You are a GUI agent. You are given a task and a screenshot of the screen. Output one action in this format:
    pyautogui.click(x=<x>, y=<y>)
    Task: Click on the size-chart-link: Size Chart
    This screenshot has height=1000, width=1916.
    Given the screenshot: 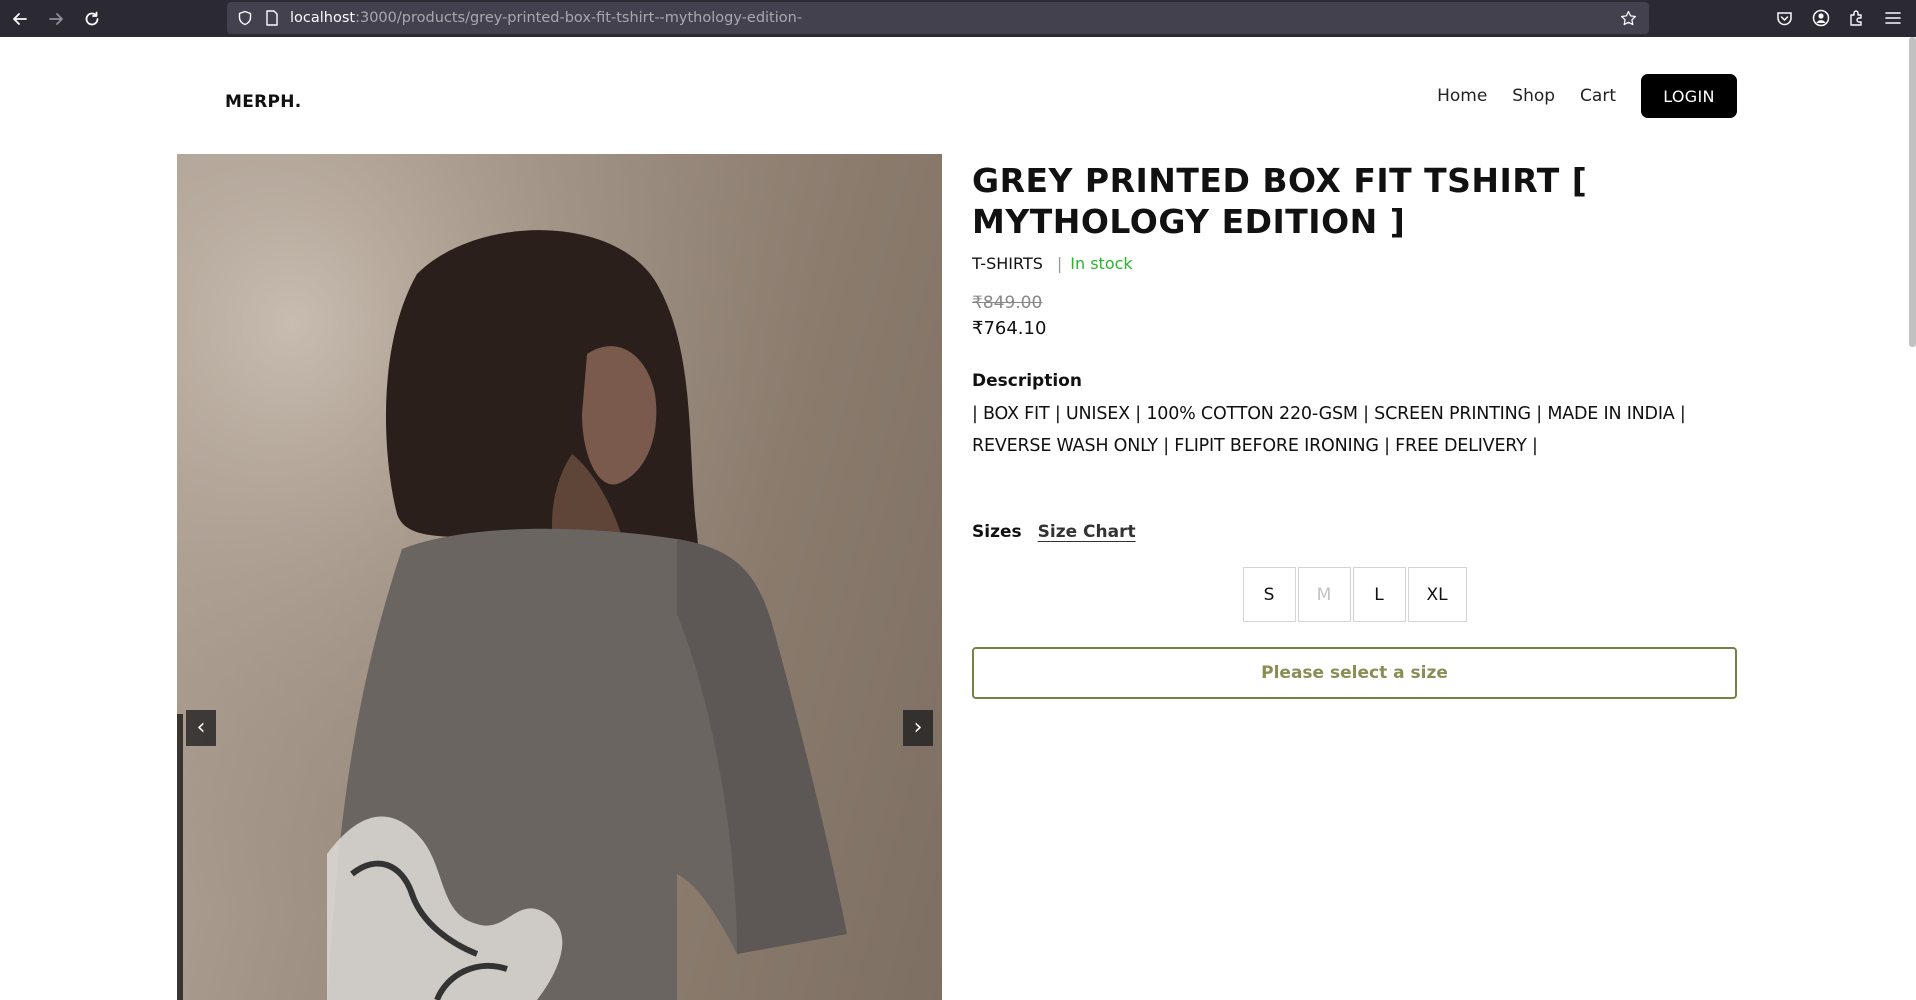 What is the action you would take?
    pyautogui.click(x=1087, y=532)
    